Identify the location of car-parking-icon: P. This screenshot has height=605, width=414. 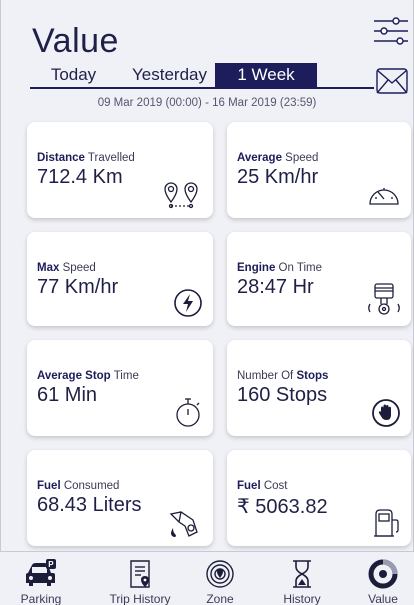
(41, 572).